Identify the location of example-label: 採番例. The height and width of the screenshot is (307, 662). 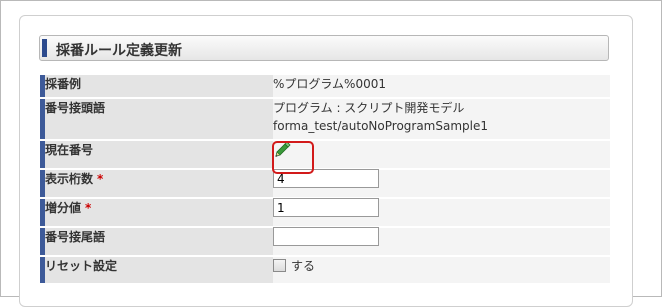
(156, 86).